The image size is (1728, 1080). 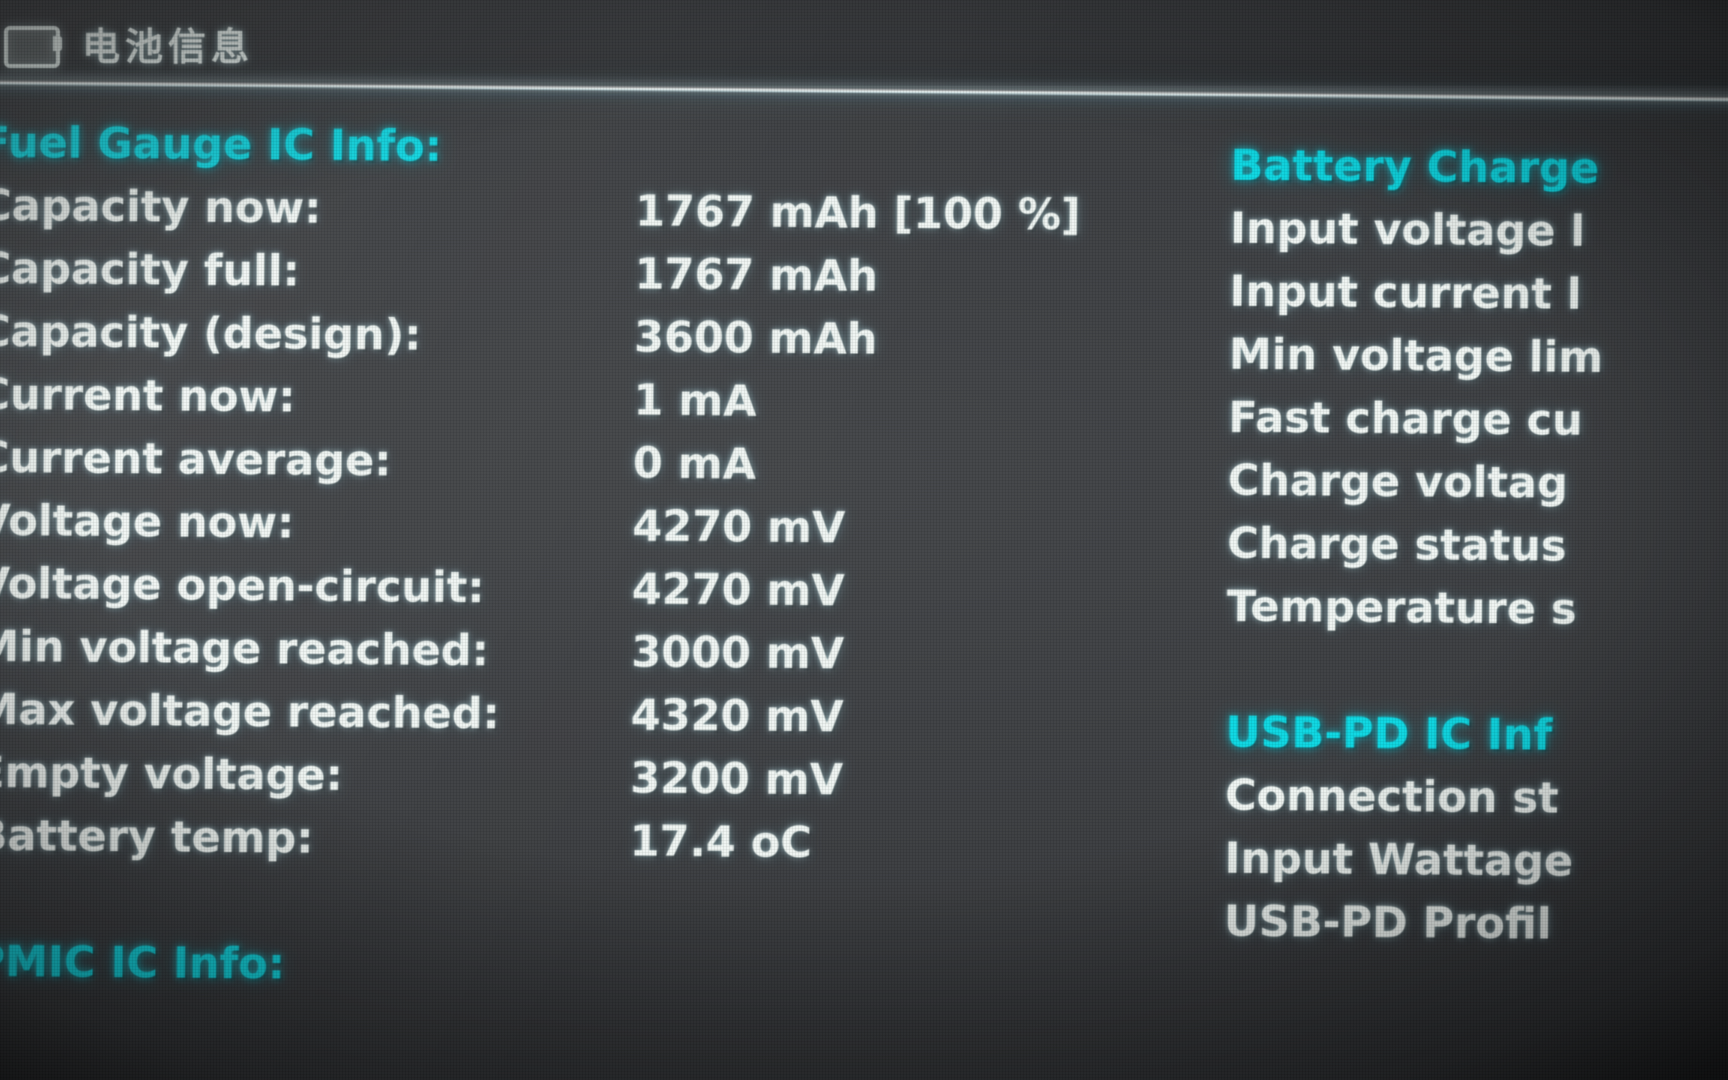 I want to click on table-row: Fast charge cu, so click(x=1478, y=427).